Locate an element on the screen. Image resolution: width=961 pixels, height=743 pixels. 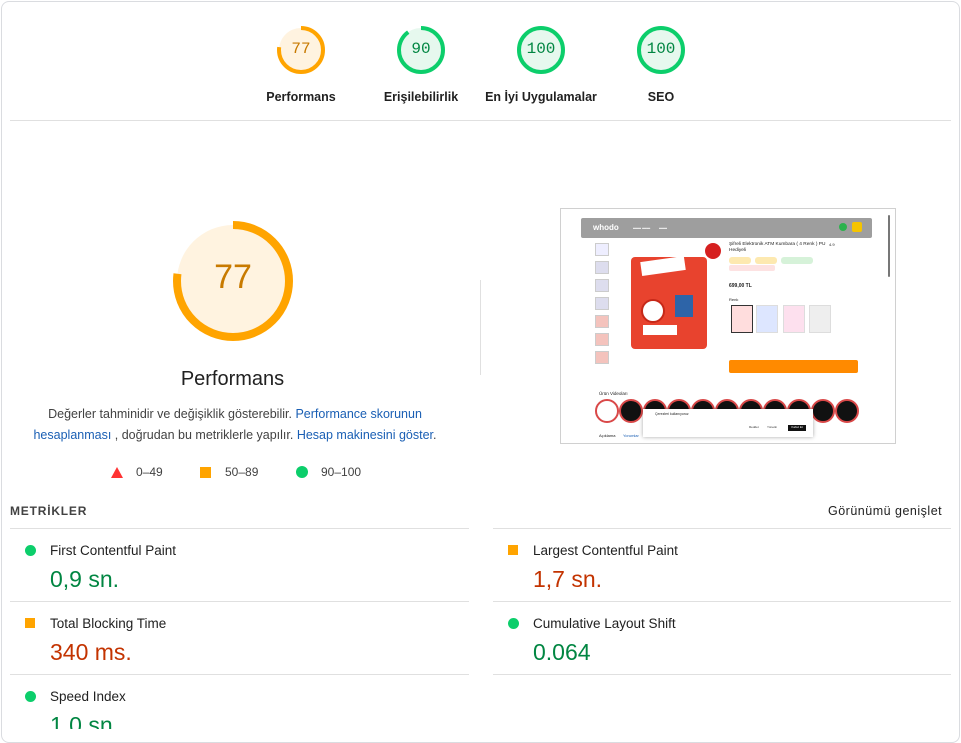
performance-score: 77 is located at coordinates (233, 277).